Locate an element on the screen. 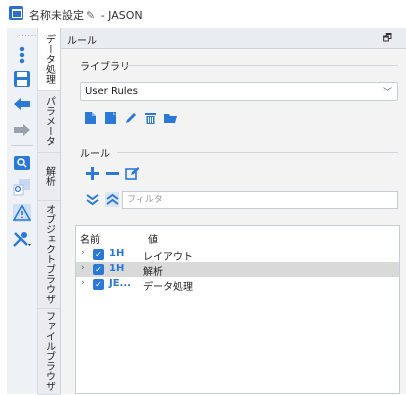  filter-input is located at coordinates (260, 200).